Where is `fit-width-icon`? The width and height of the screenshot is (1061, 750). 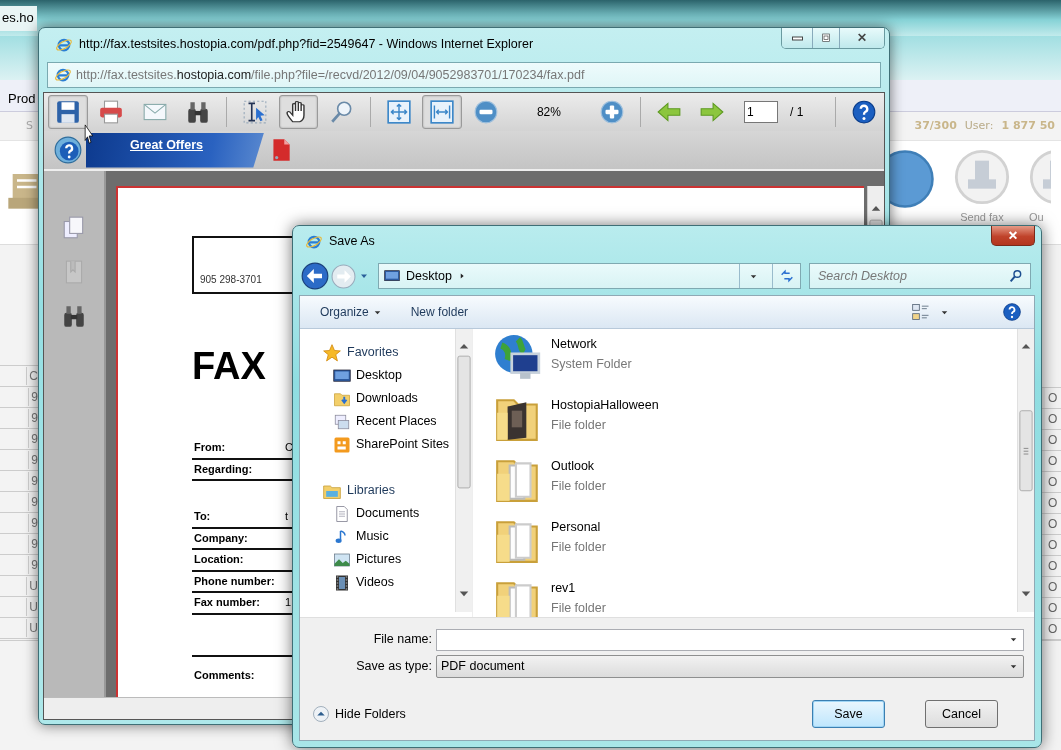
fit-width-icon is located at coordinates (442, 112).